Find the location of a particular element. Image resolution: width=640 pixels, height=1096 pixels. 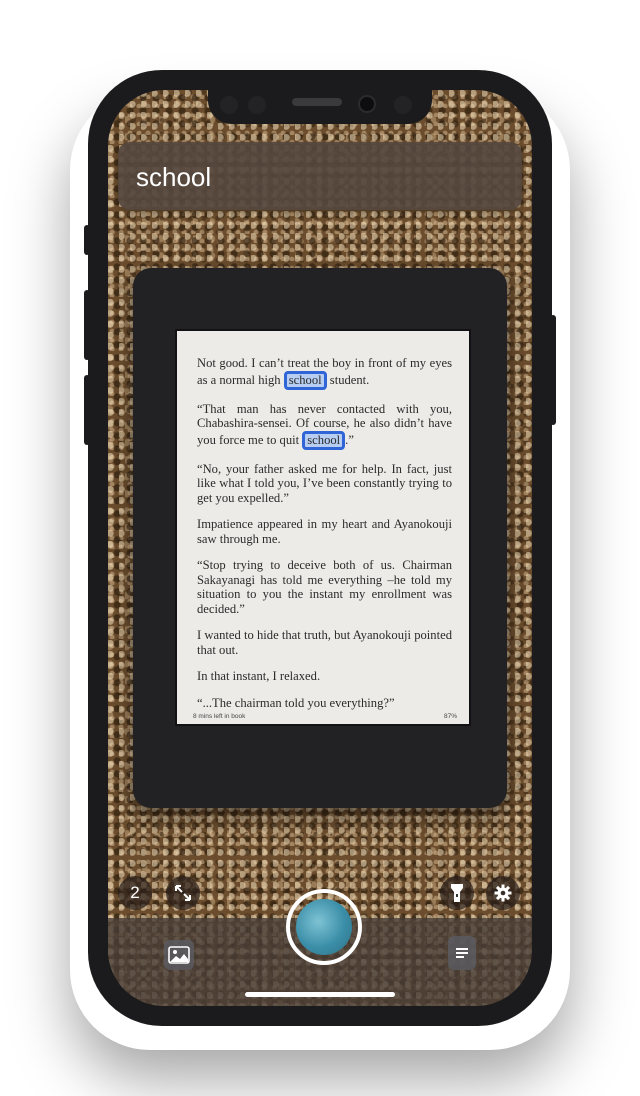

volume-up-button is located at coordinates (87, 325).